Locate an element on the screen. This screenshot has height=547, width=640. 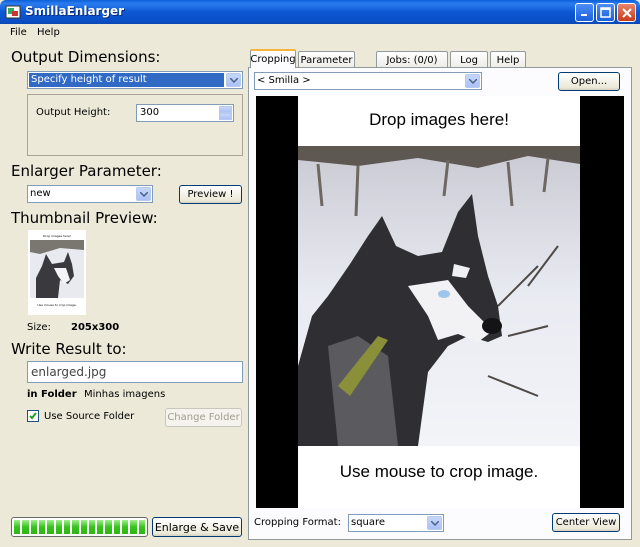
tab-help: Help is located at coordinates (508, 59).